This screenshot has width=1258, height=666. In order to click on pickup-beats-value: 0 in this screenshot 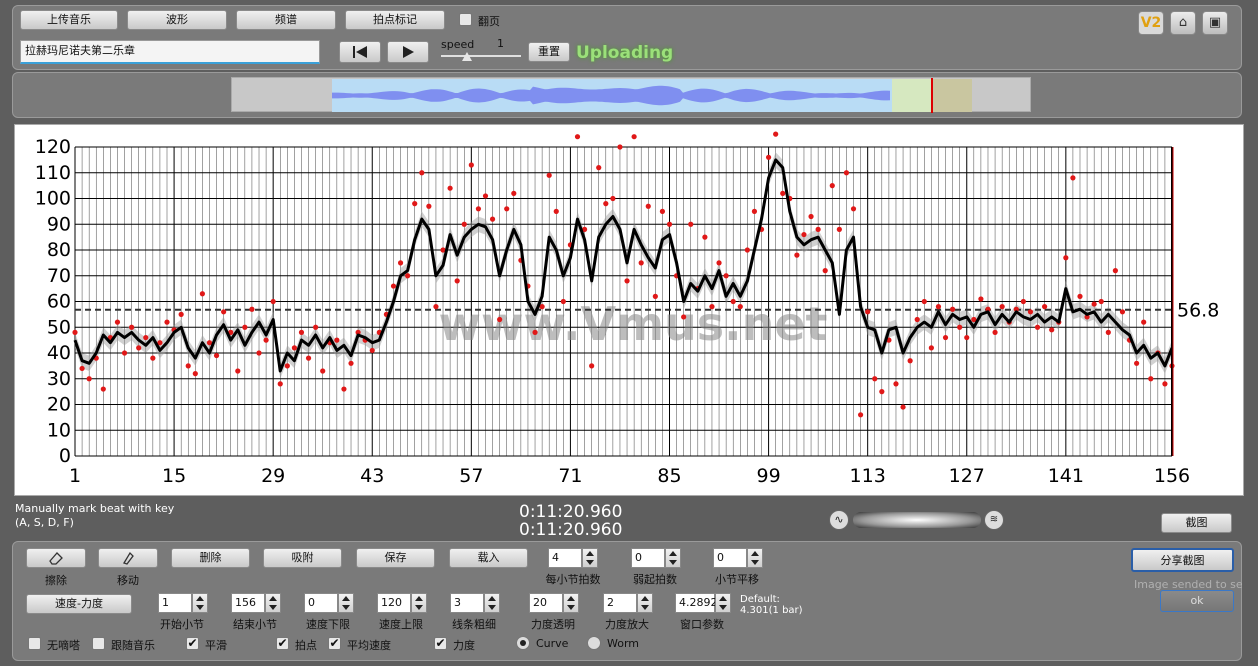, I will do `click(648, 558)`.